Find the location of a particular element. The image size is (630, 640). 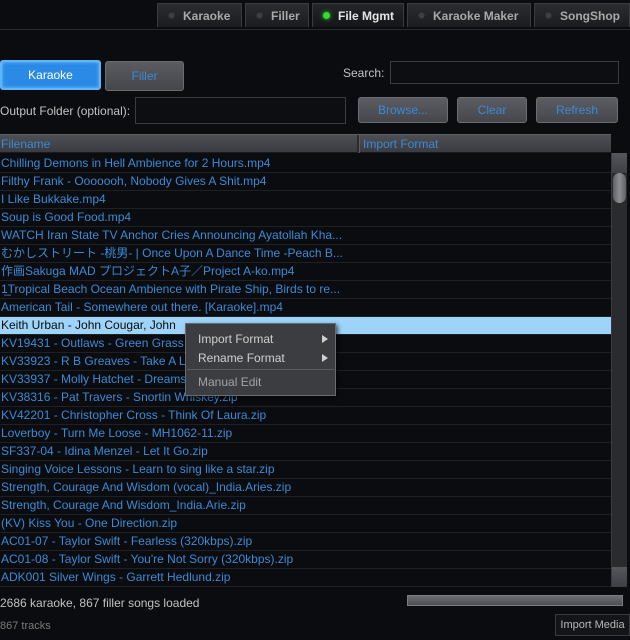

table-row: (KV) Kiss You - One Direction.zip is located at coordinates (305, 524).